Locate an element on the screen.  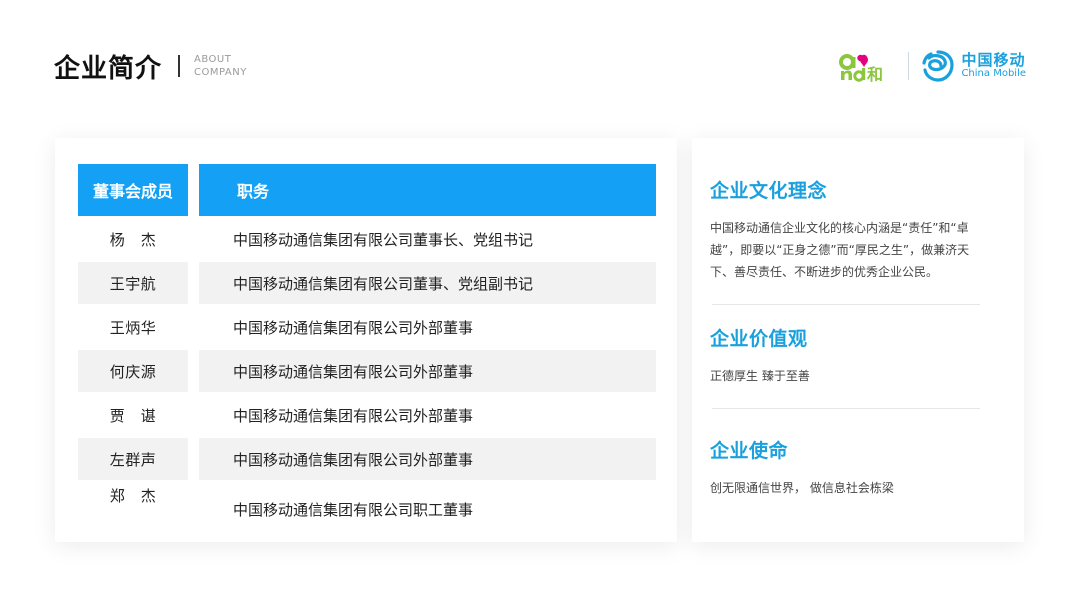
china-mobile-logo: 中国移动 China Mobile is located at coordinates (973, 66).